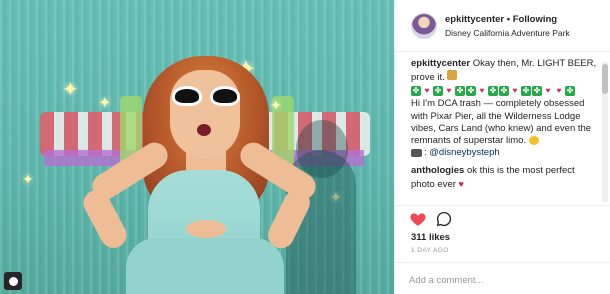 The height and width of the screenshot is (294, 610). What do you see at coordinates (205, 266) in the screenshot?
I see `person-skirt` at bounding box center [205, 266].